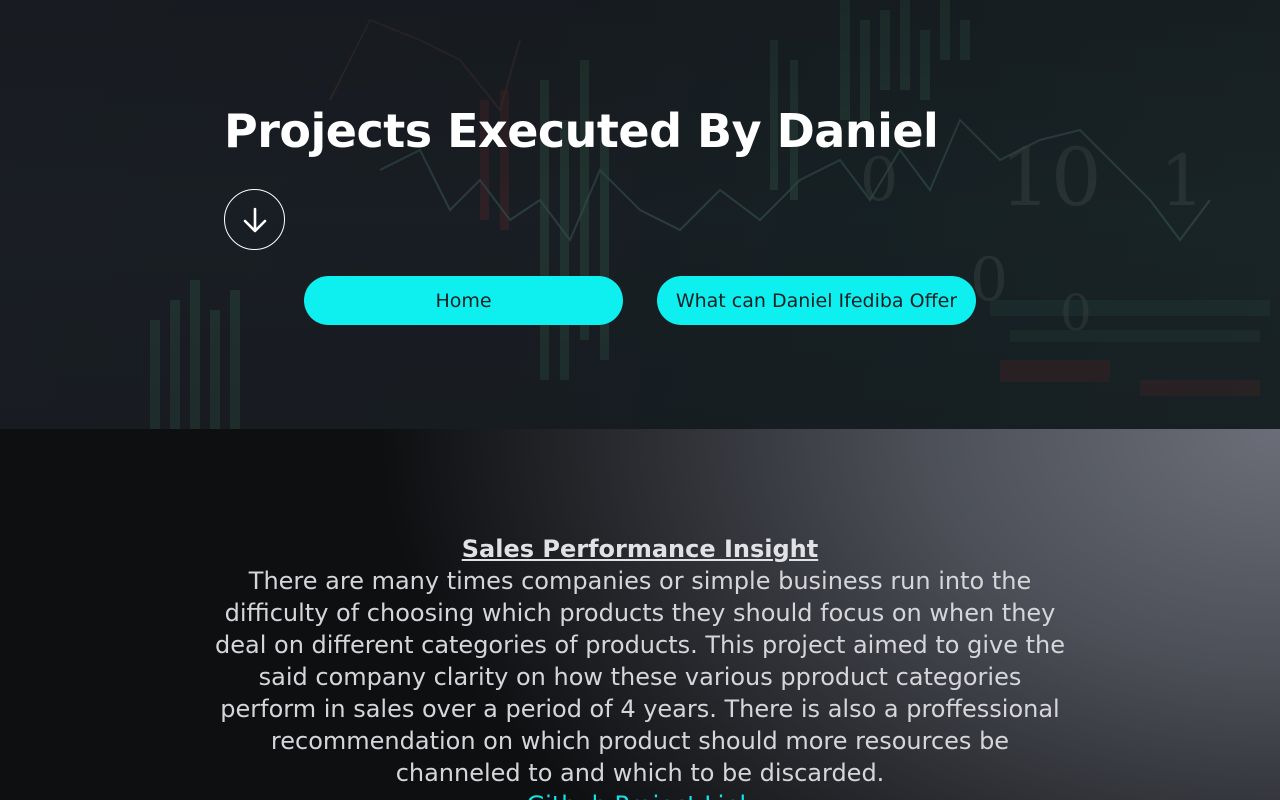  What do you see at coordinates (640, 794) in the screenshot?
I see `github-project-link: Github Project Link` at bounding box center [640, 794].